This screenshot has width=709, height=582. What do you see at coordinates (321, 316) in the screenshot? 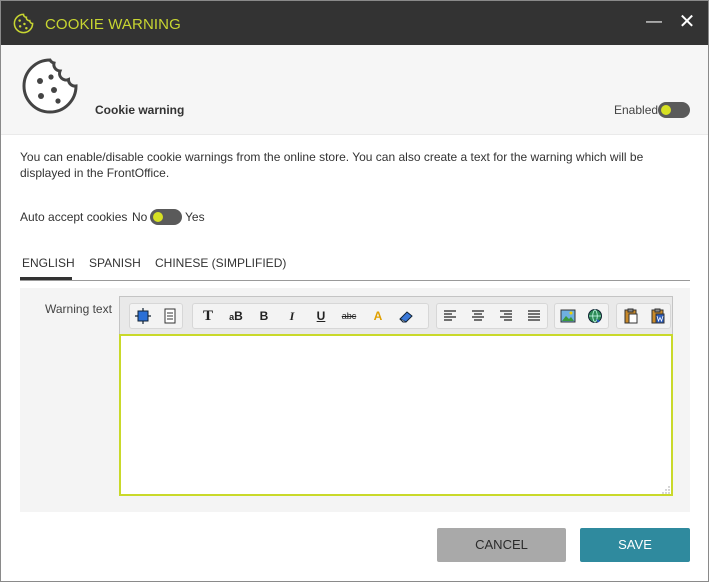
I see `underline-icon: U` at bounding box center [321, 316].